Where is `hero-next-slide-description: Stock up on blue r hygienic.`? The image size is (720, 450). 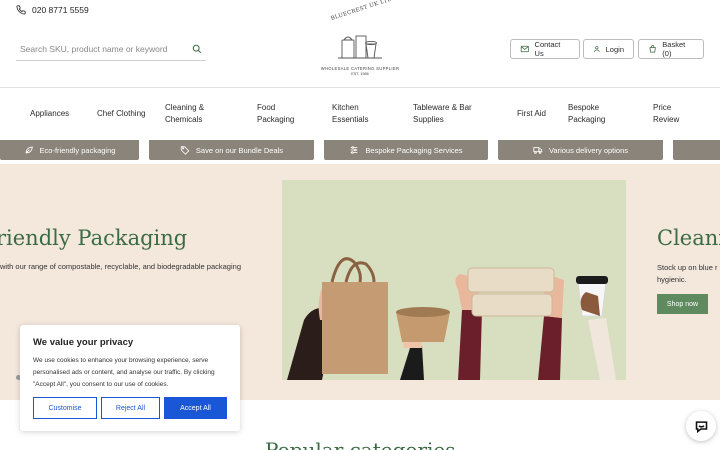 hero-next-slide-description: Stock up on blue r hygienic. is located at coordinates (687, 273).